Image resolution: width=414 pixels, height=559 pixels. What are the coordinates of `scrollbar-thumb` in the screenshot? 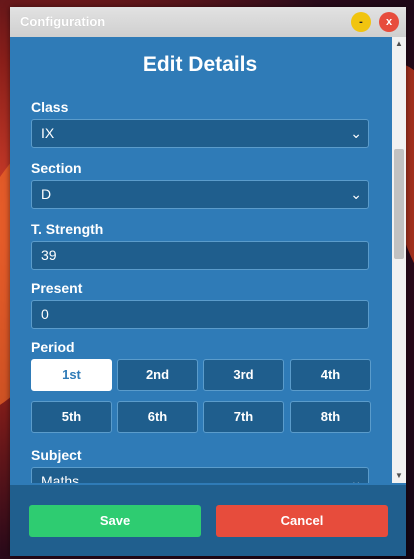 It's located at (399, 204).